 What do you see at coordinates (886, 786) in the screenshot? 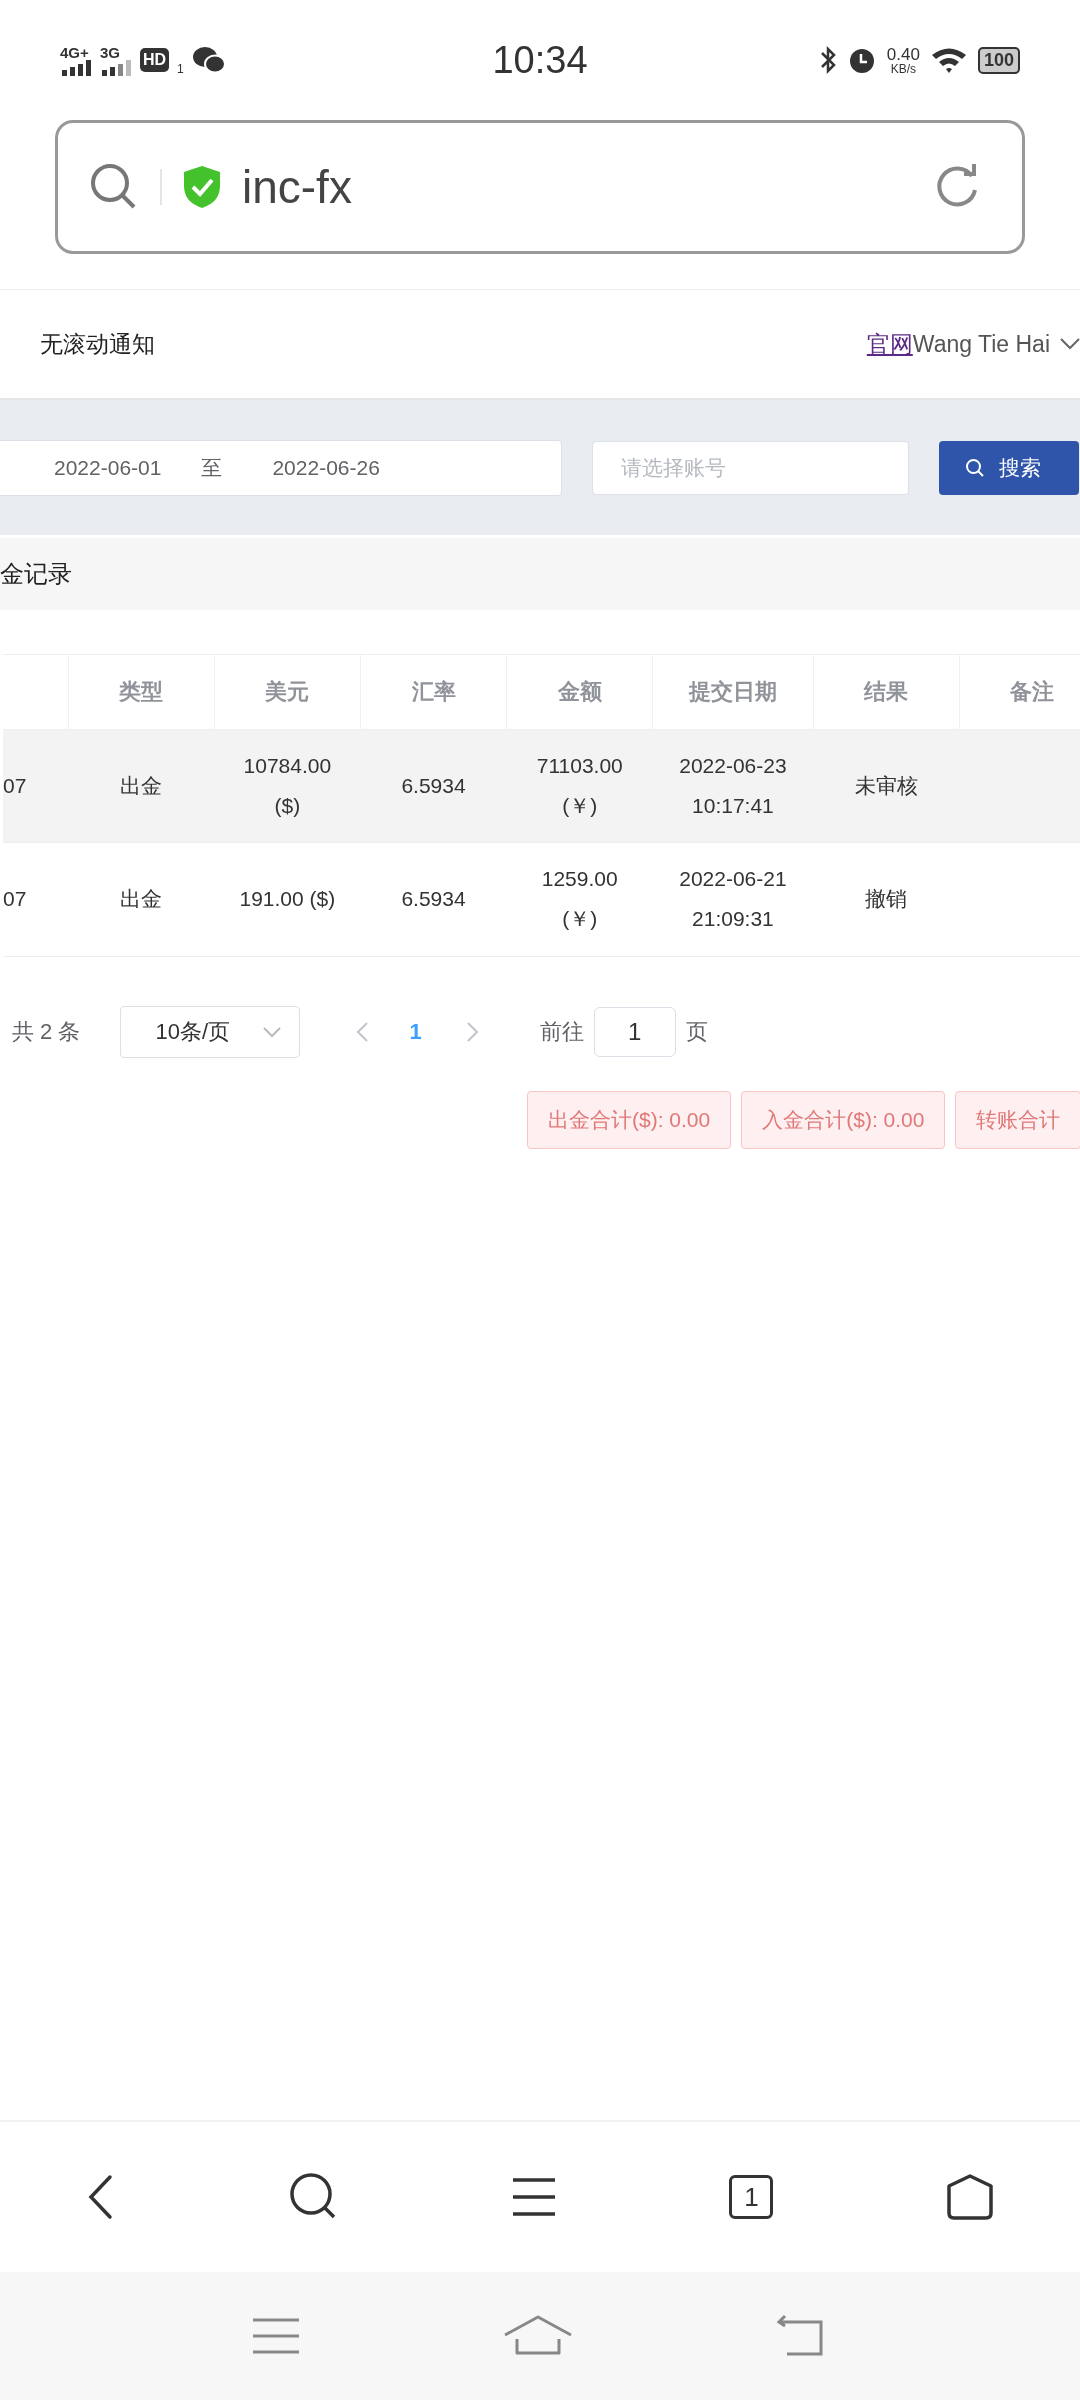
I see `table-cell: 未审核` at bounding box center [886, 786].